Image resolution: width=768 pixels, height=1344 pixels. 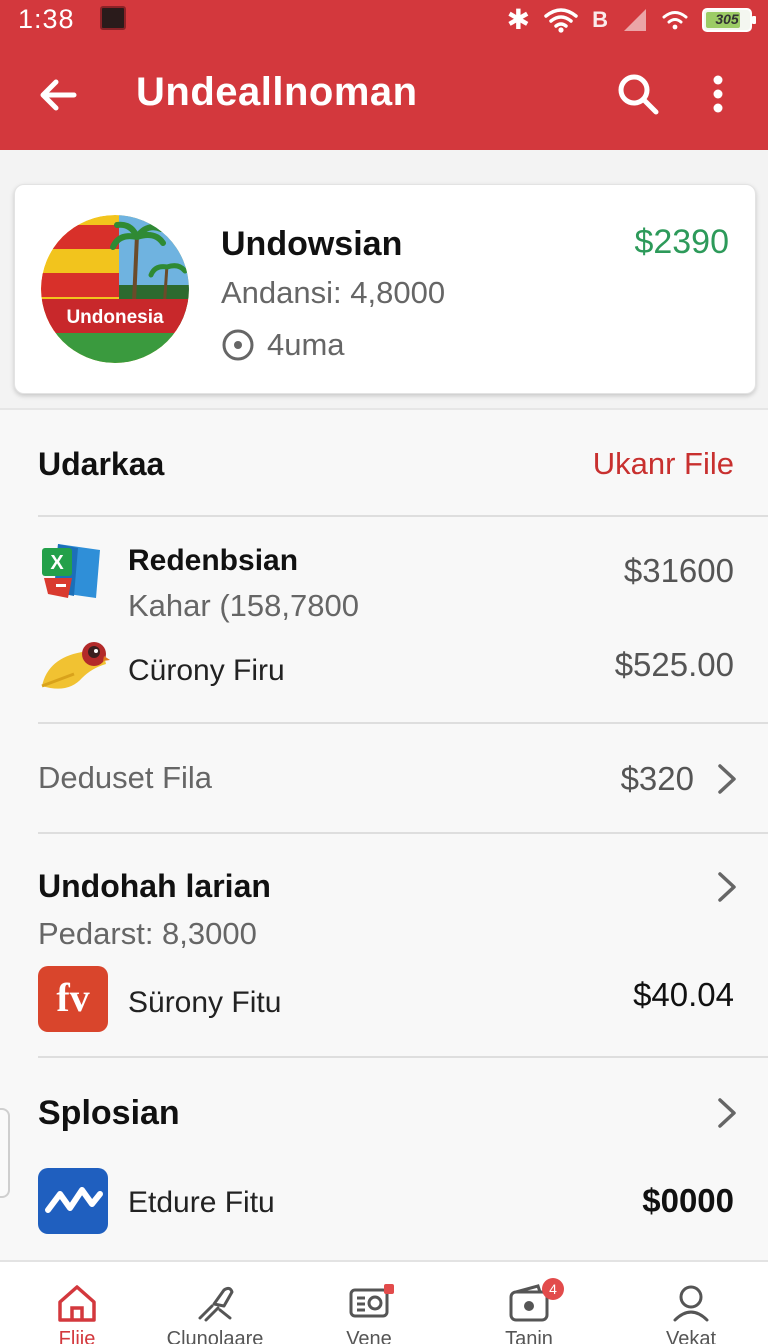 What do you see at coordinates (333, 292) in the screenshot?
I see `profile-subtitle: Andansi: 4,8000` at bounding box center [333, 292].